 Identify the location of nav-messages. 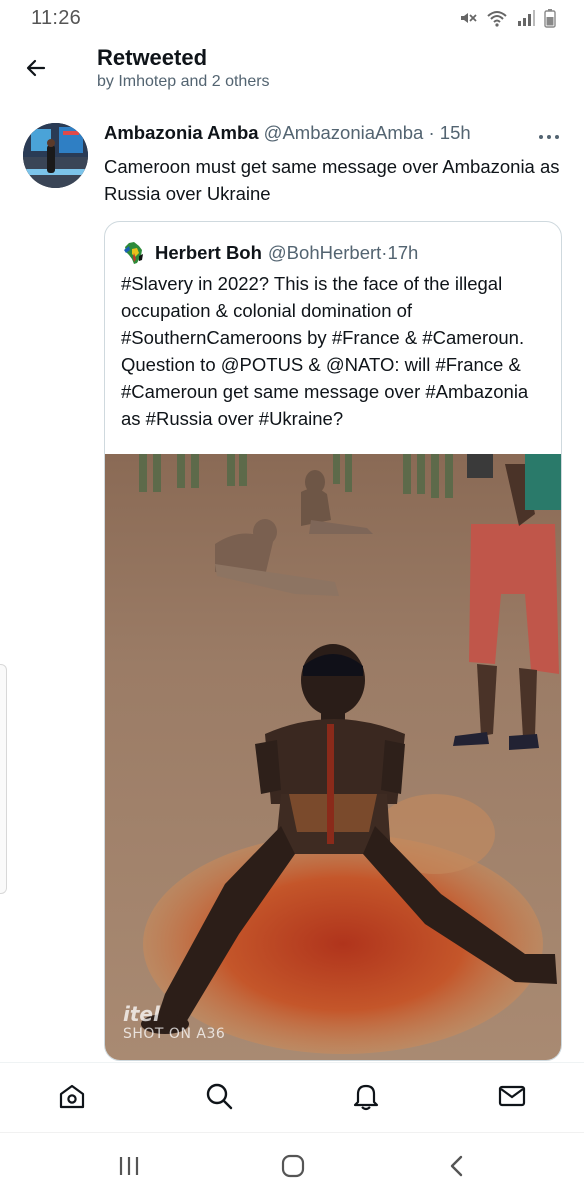
(512, 1098).